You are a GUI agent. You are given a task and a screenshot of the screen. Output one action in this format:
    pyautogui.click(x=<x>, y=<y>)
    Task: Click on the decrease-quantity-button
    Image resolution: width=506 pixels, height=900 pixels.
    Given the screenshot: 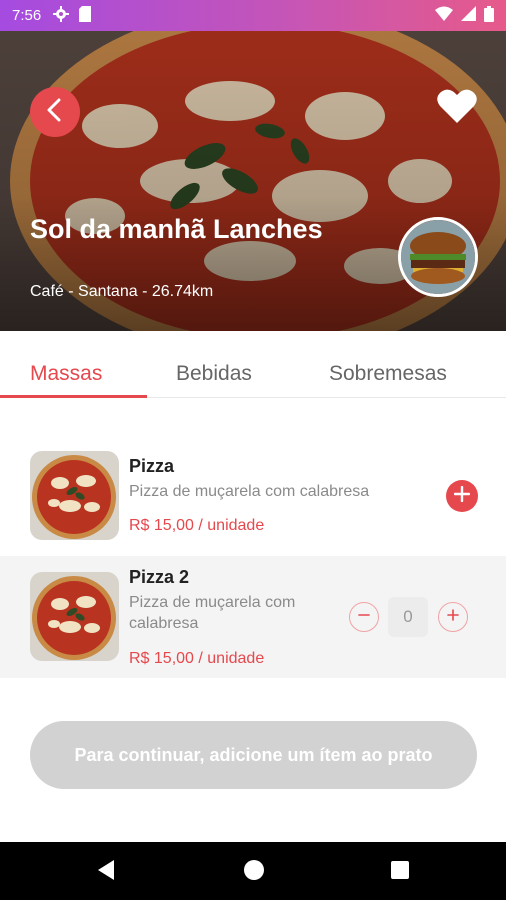 What is the action you would take?
    pyautogui.click(x=364, y=617)
    